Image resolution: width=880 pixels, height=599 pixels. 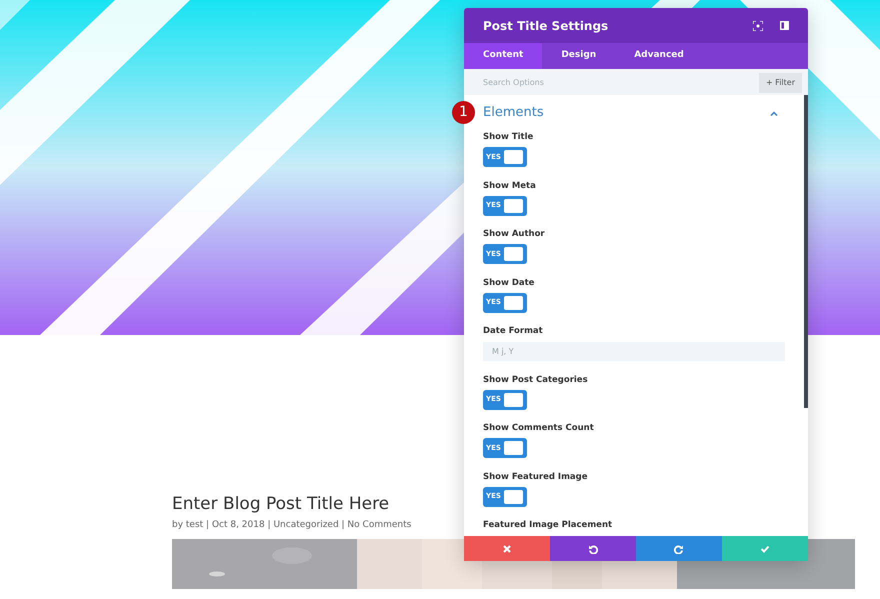 I want to click on tab: Design, so click(x=579, y=56).